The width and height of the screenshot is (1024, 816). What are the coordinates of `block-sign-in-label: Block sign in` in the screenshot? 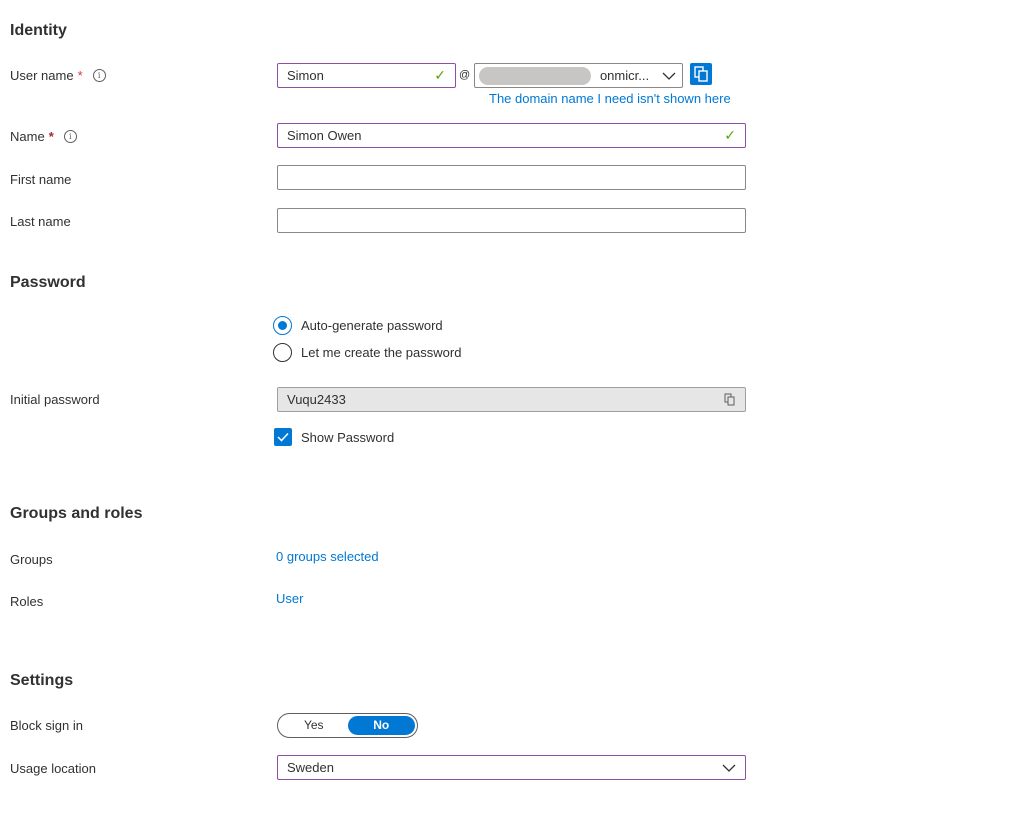 It's located at (46, 725).